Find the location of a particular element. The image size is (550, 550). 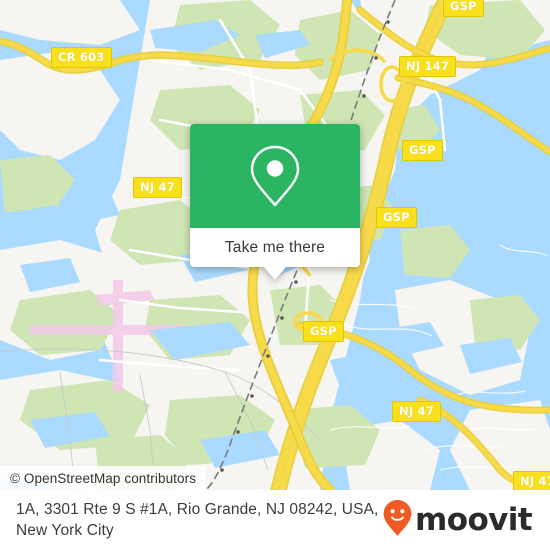

popup-tail-pointer is located at coordinates (275, 273).